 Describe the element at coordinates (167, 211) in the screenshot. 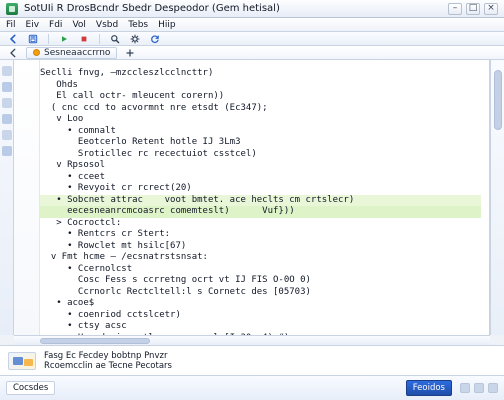

I see `code-text: eecesneanrcmcoasrc comemteslt) Vuf}))` at that location.